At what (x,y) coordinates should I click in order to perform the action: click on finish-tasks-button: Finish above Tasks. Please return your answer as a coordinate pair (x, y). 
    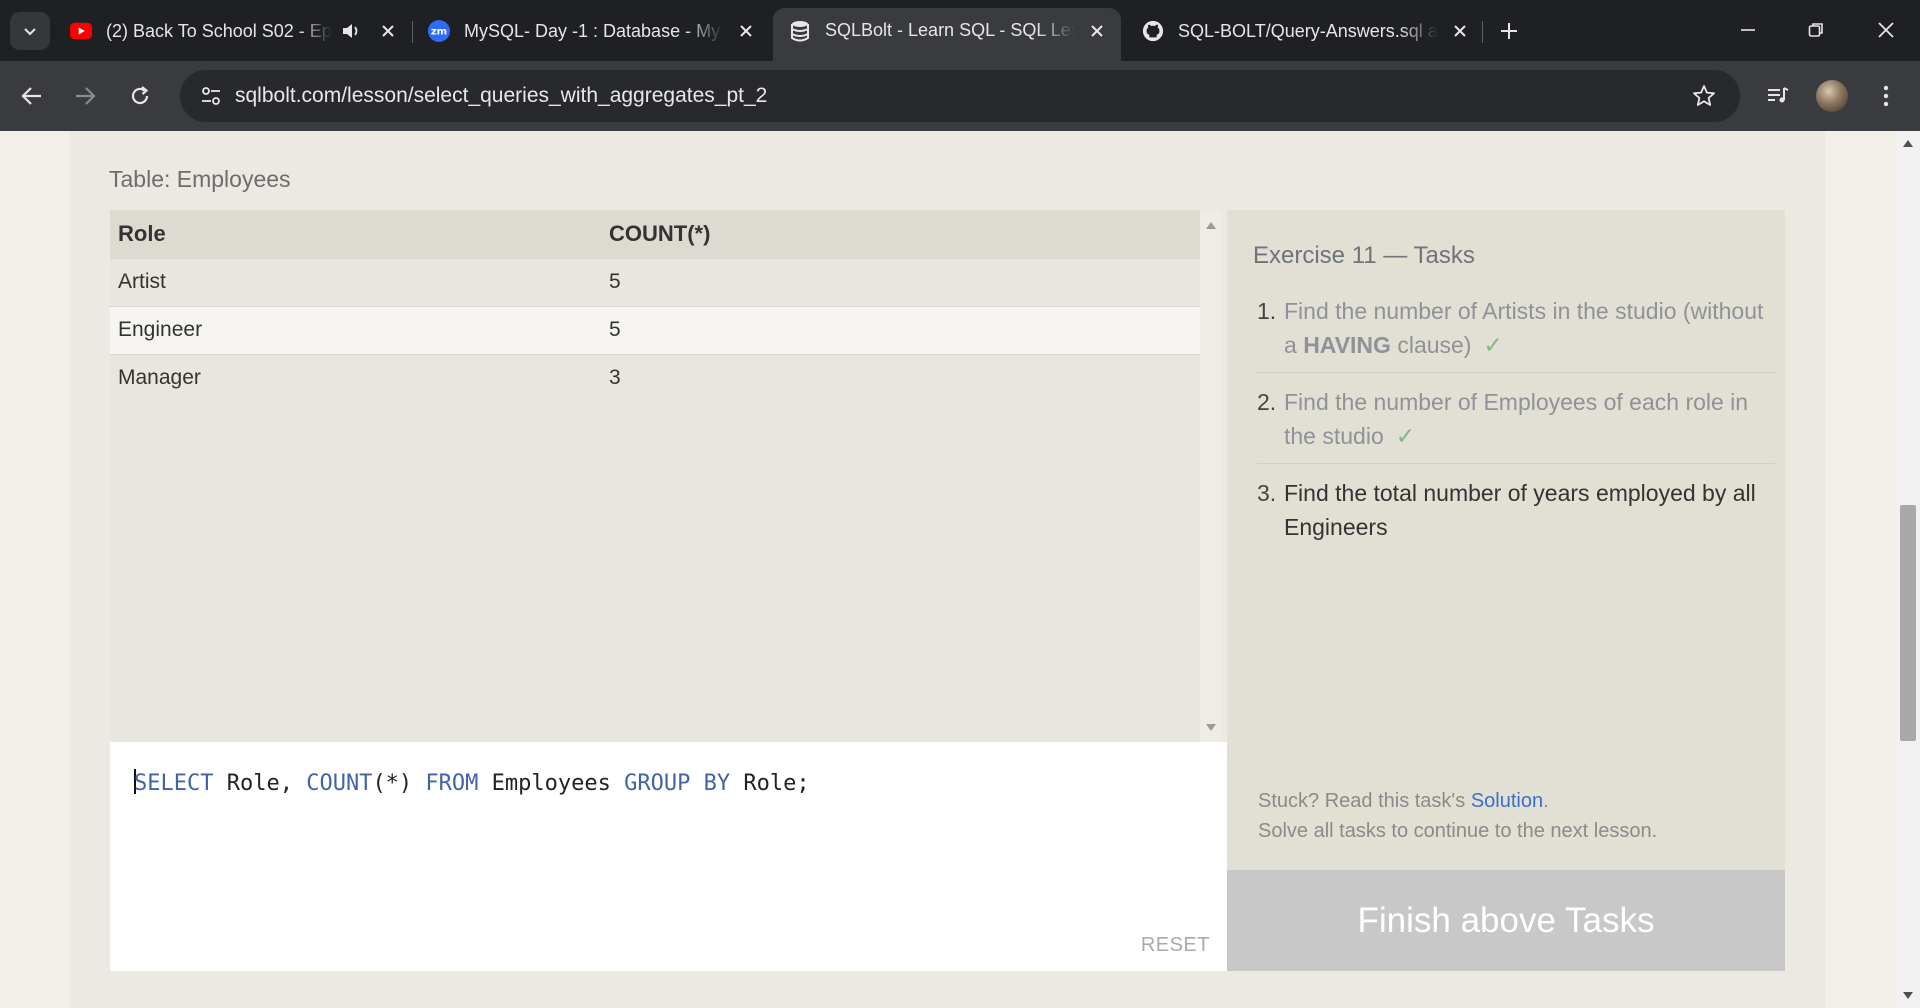
    Looking at the image, I should click on (1506, 920).